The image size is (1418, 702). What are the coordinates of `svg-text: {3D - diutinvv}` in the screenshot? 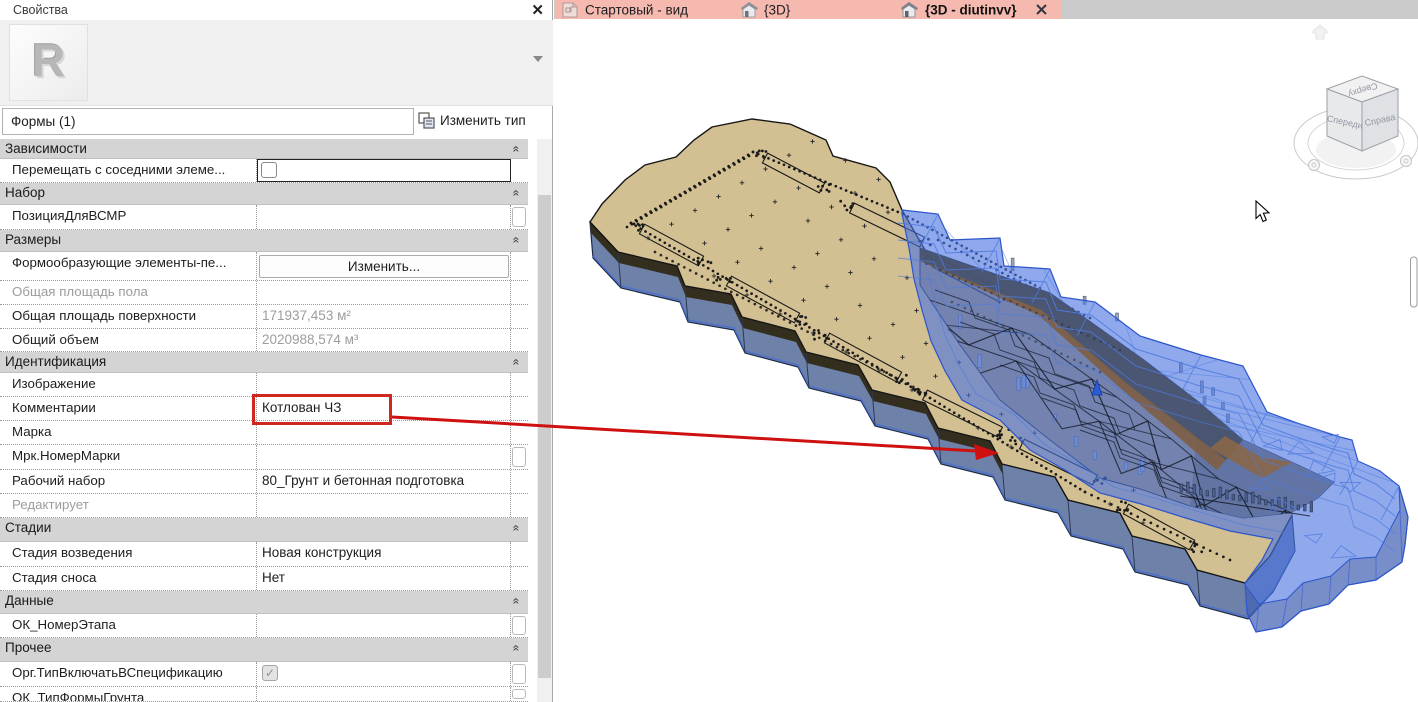 It's located at (971, 10).